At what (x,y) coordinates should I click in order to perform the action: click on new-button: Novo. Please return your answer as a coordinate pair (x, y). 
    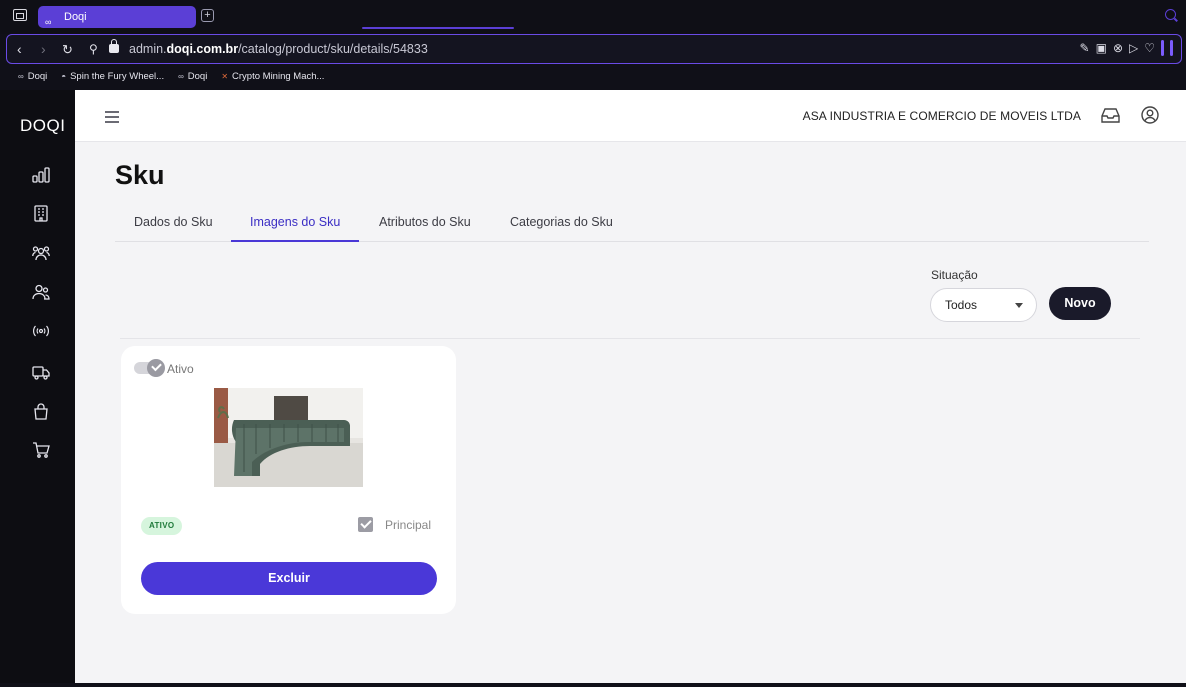
    Looking at the image, I should click on (1080, 303).